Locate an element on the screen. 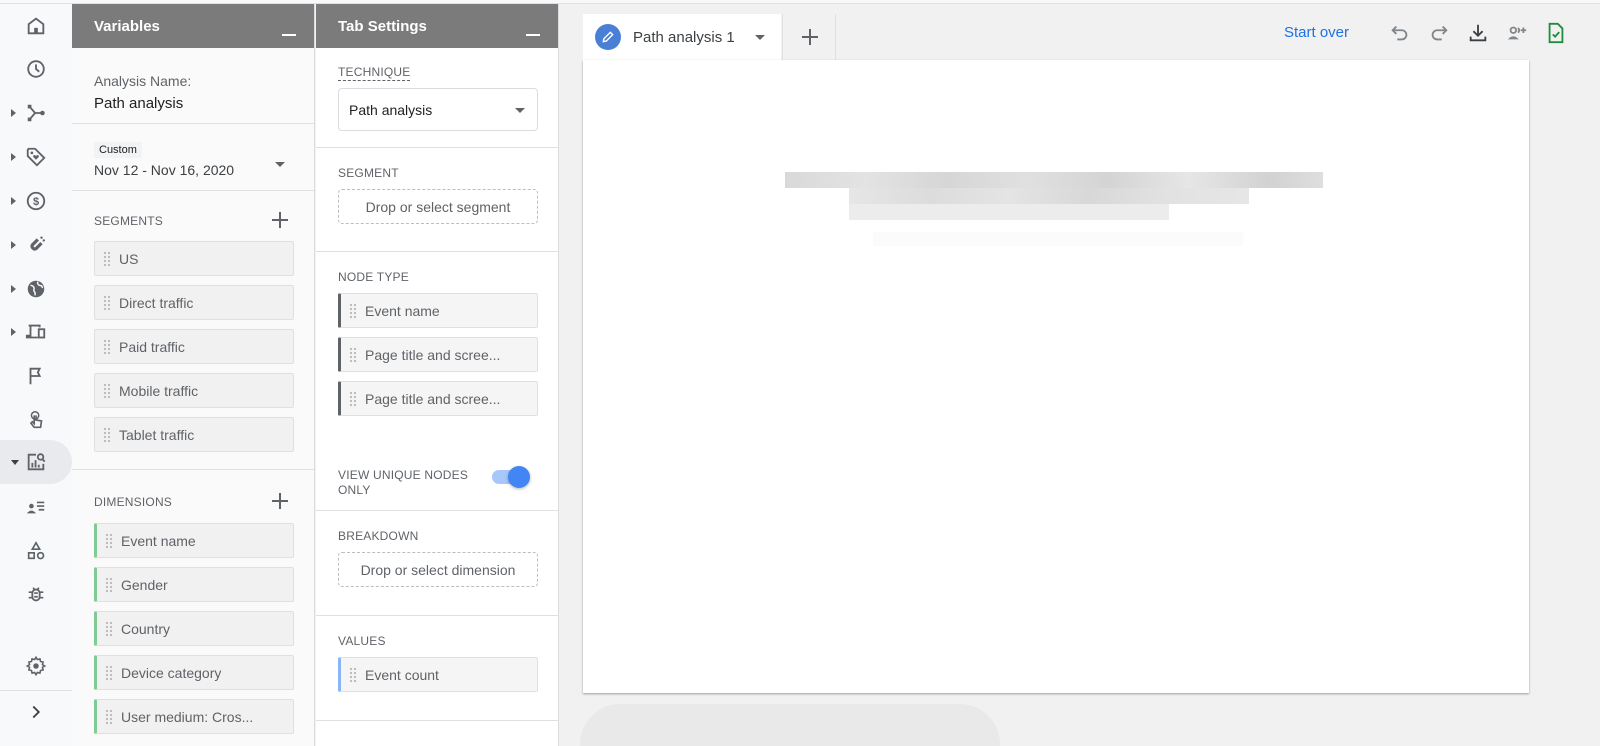 The height and width of the screenshot is (746, 1600). unique-nodes-label: VIEW UNIQUE NODES ONLY is located at coordinates (403, 482).